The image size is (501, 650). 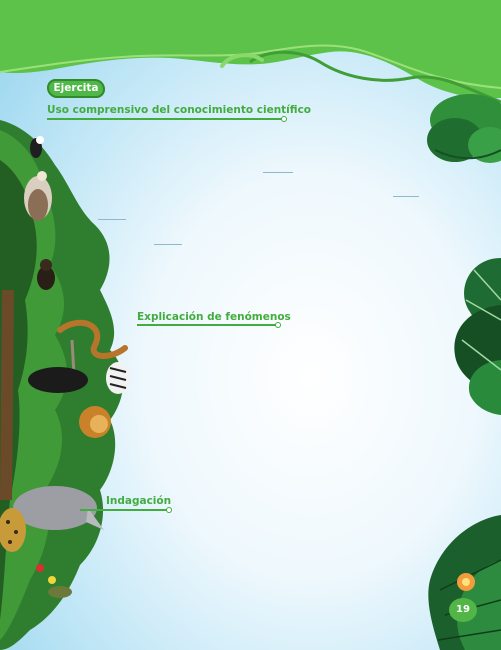 What do you see at coordinates (214, 317) in the screenshot?
I see `section-heading-explicacion: Explicación de fenómenos` at bounding box center [214, 317].